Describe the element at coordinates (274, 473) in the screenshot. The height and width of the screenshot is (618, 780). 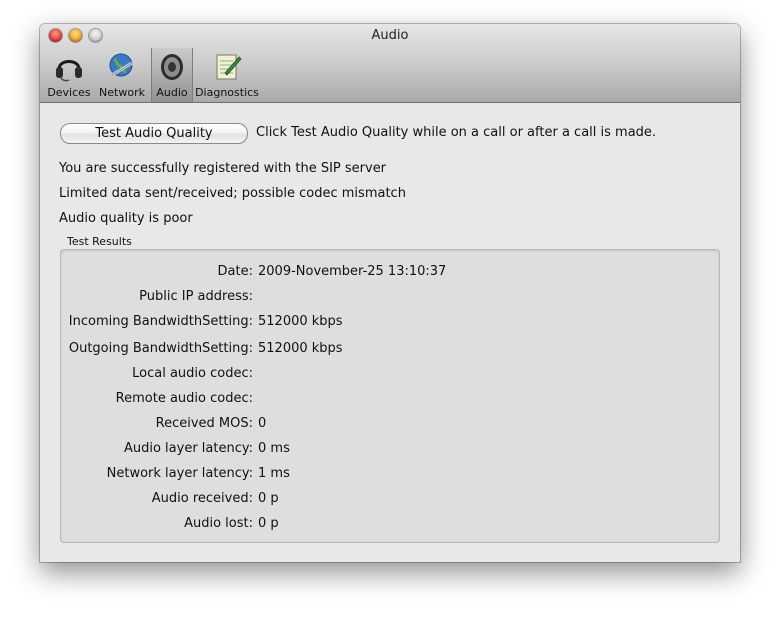
I see `result-value: 1 ms` at that location.